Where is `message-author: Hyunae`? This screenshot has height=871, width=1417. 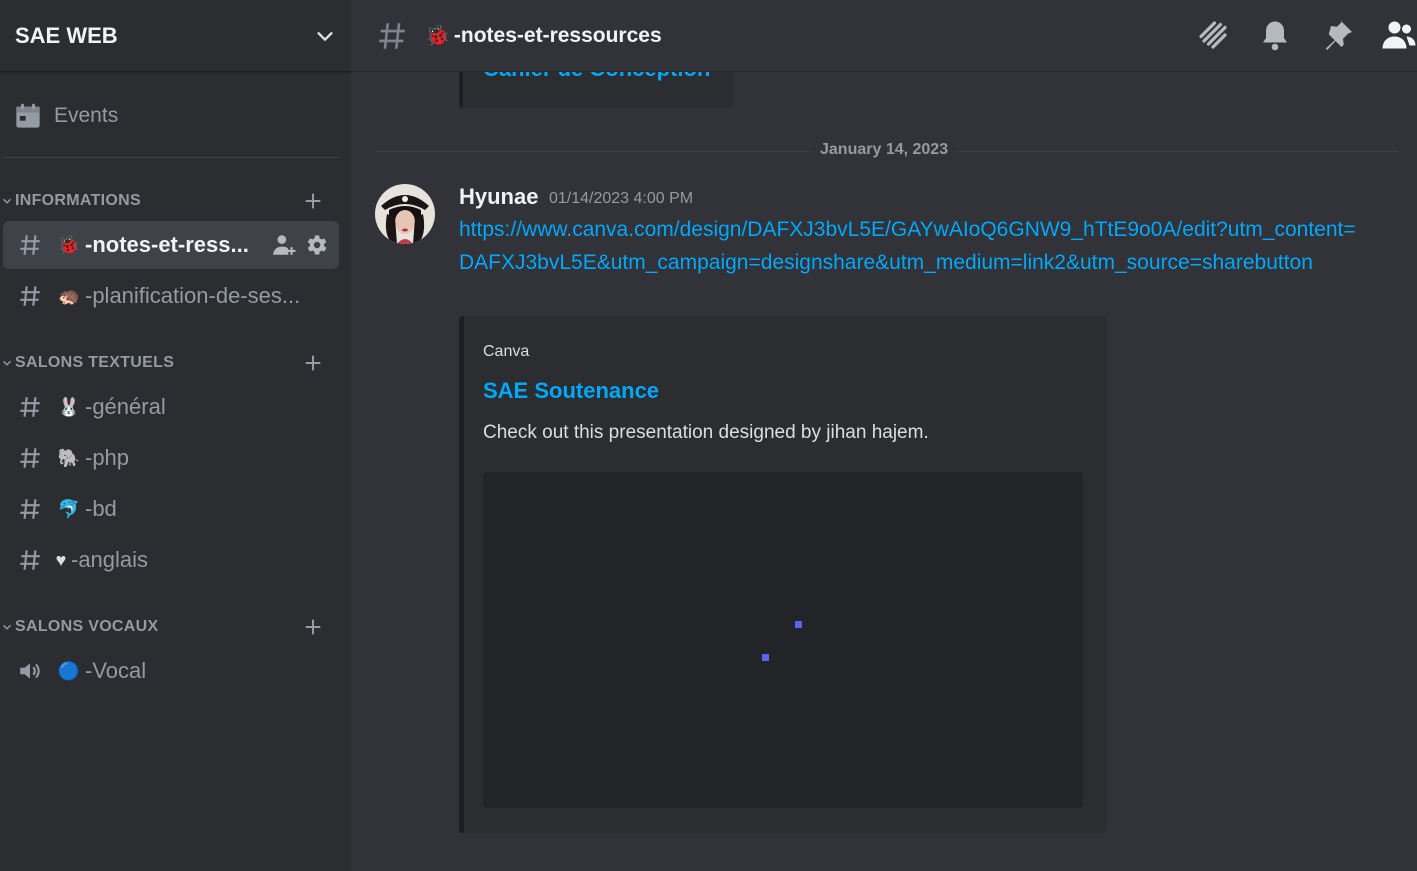
message-author: Hyunae is located at coordinates (498, 197).